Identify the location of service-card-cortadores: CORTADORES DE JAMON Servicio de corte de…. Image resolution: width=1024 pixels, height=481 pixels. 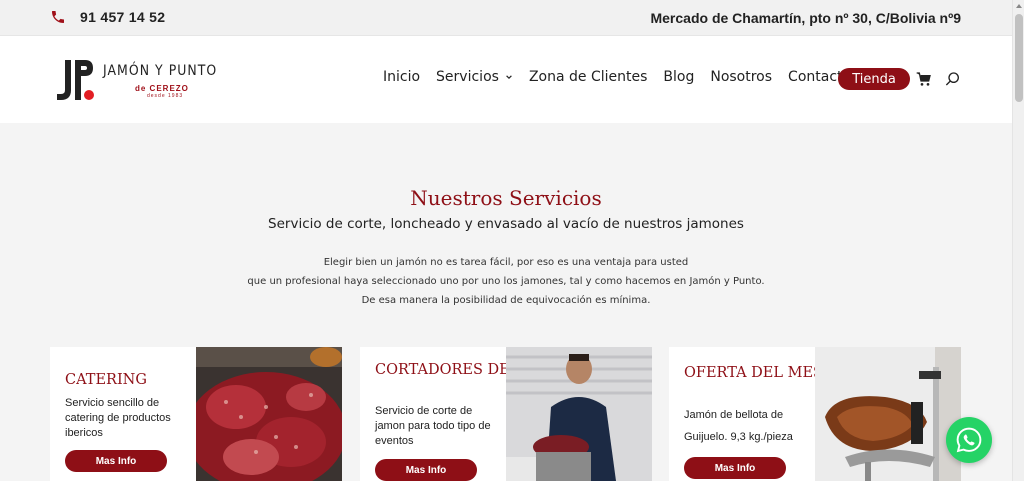
(506, 414).